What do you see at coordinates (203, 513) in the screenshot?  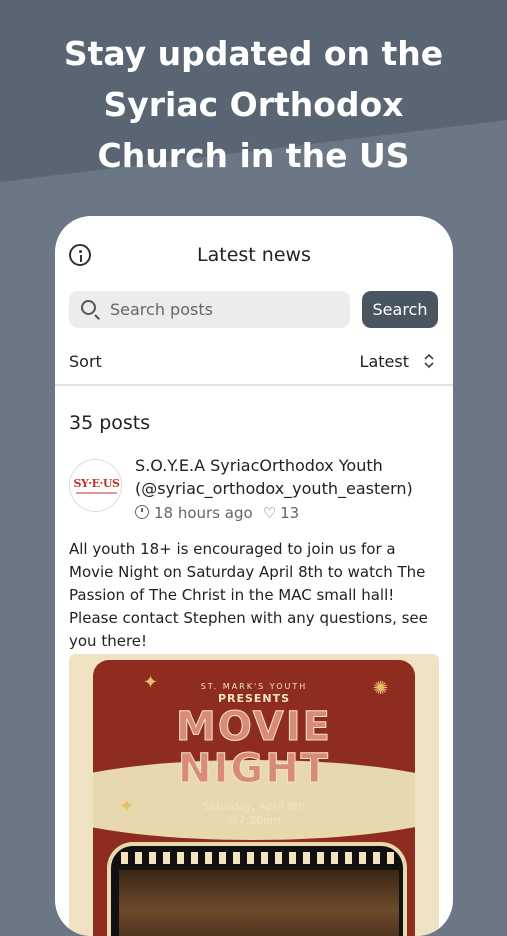 I see `post-time: 18 hours ago` at bounding box center [203, 513].